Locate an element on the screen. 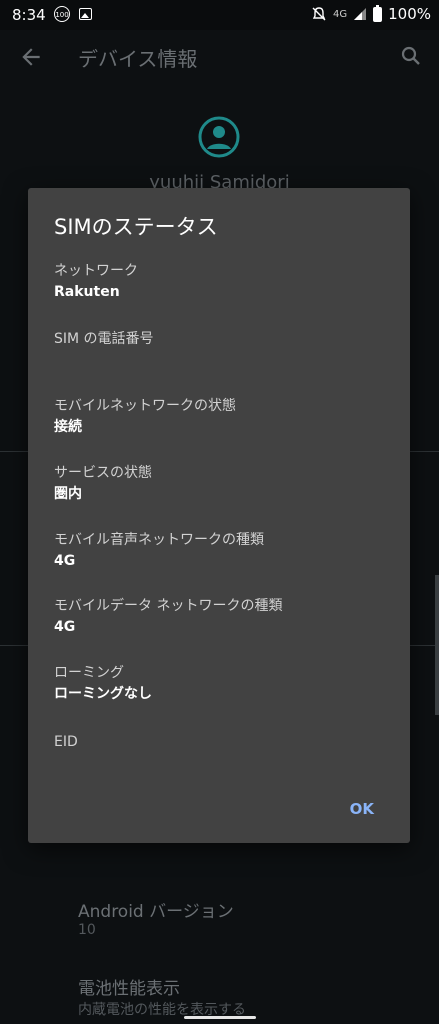  field-label: SIM の電話番号 is located at coordinates (104, 339).